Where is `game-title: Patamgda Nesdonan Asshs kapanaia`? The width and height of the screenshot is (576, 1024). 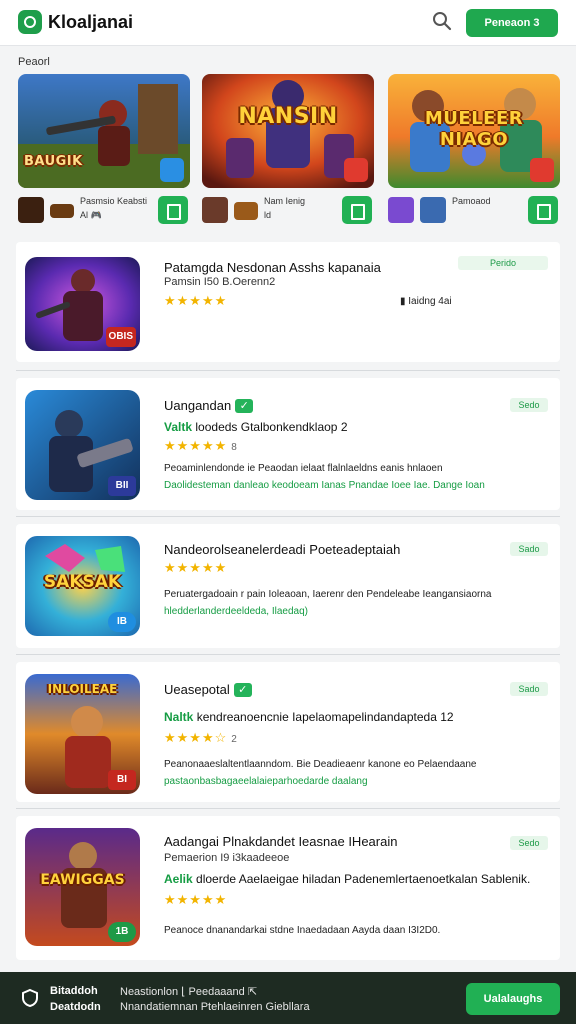 game-title: Patamgda Nesdonan Asshs kapanaia is located at coordinates (272, 267).